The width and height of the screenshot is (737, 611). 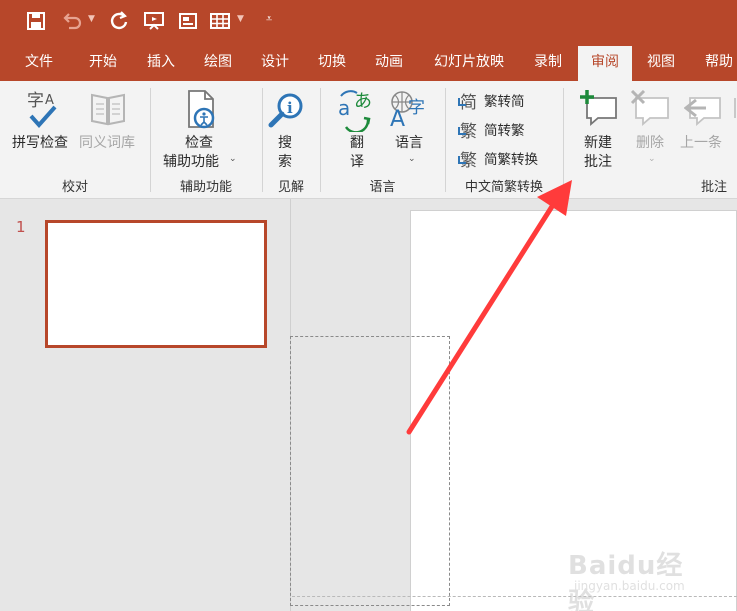 I want to click on language-icon: A 字, so click(x=407, y=109).